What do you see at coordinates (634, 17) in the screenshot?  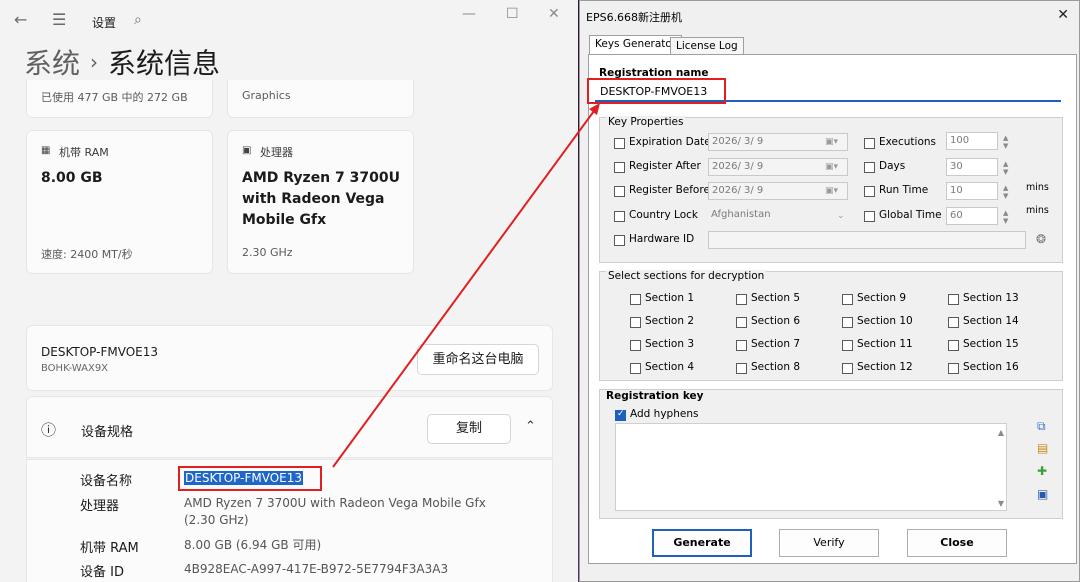 I see `dialog-title: EPS6.668新注册机` at bounding box center [634, 17].